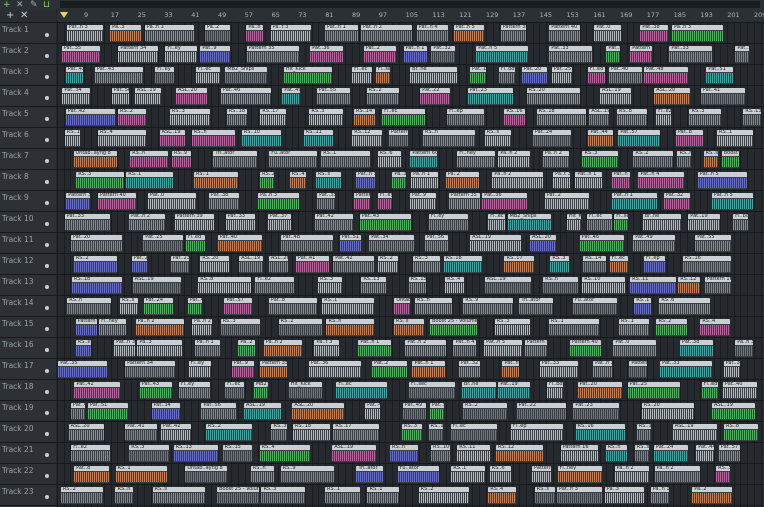 The image size is (764, 507). I want to click on pattern-clip: Fl..e2, so click(664, 117).